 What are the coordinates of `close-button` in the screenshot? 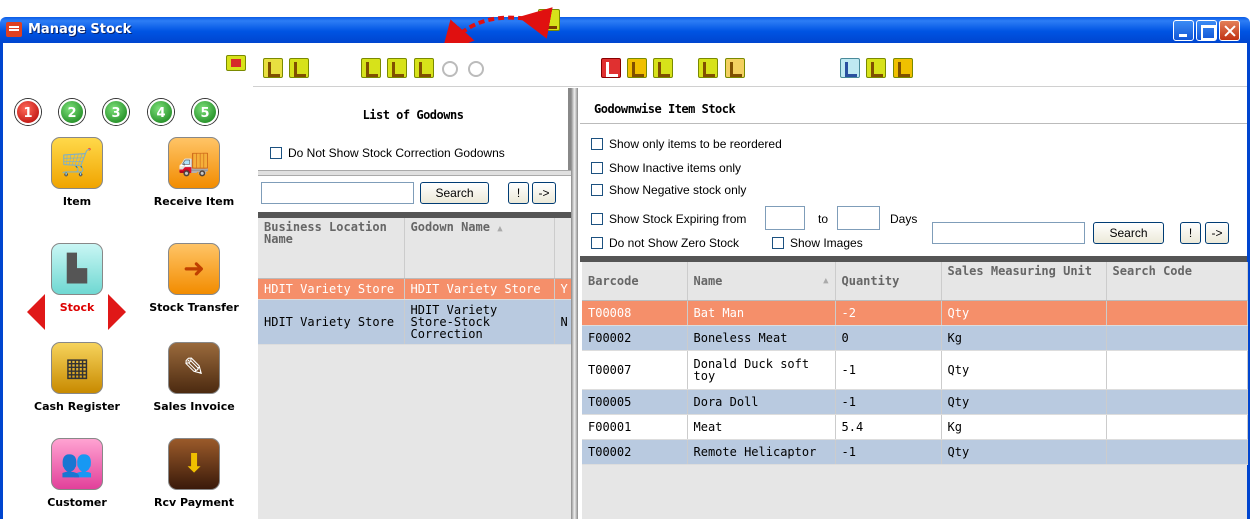 It's located at (1229, 30).